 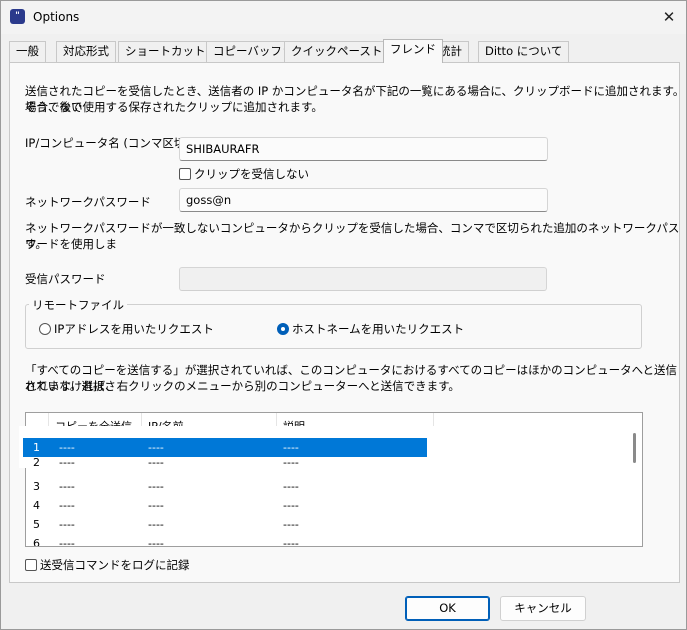 I want to click on radio-ip-button, so click(x=45, y=329).